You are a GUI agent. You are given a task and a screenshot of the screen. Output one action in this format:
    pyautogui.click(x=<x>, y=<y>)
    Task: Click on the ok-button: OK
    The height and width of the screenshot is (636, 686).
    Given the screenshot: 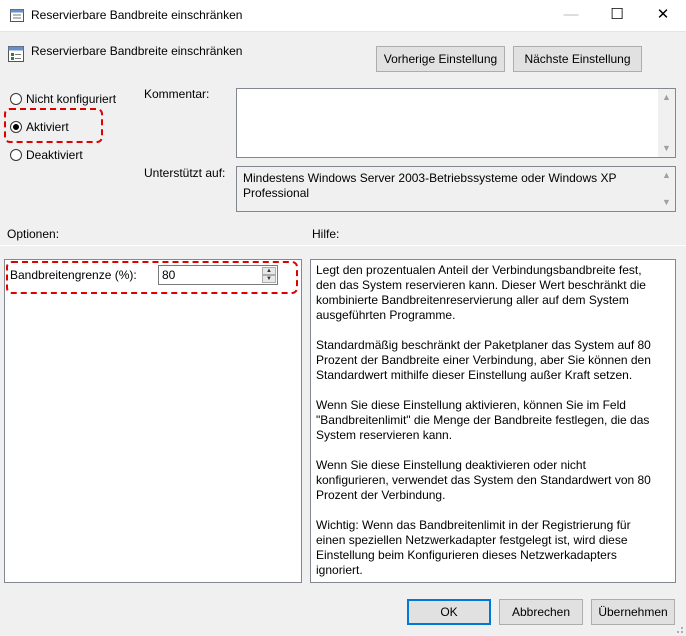 What is the action you would take?
    pyautogui.click(x=449, y=612)
    